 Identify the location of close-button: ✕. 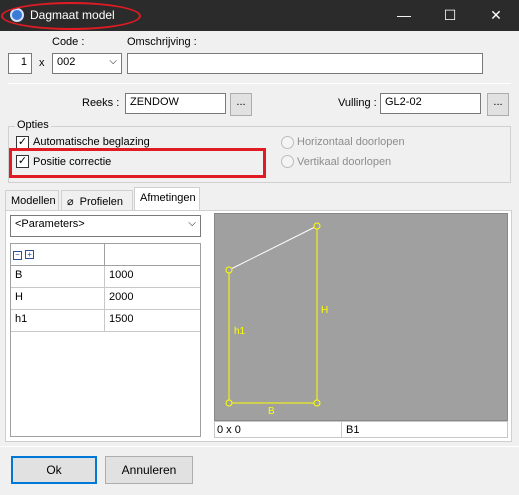
(496, 15).